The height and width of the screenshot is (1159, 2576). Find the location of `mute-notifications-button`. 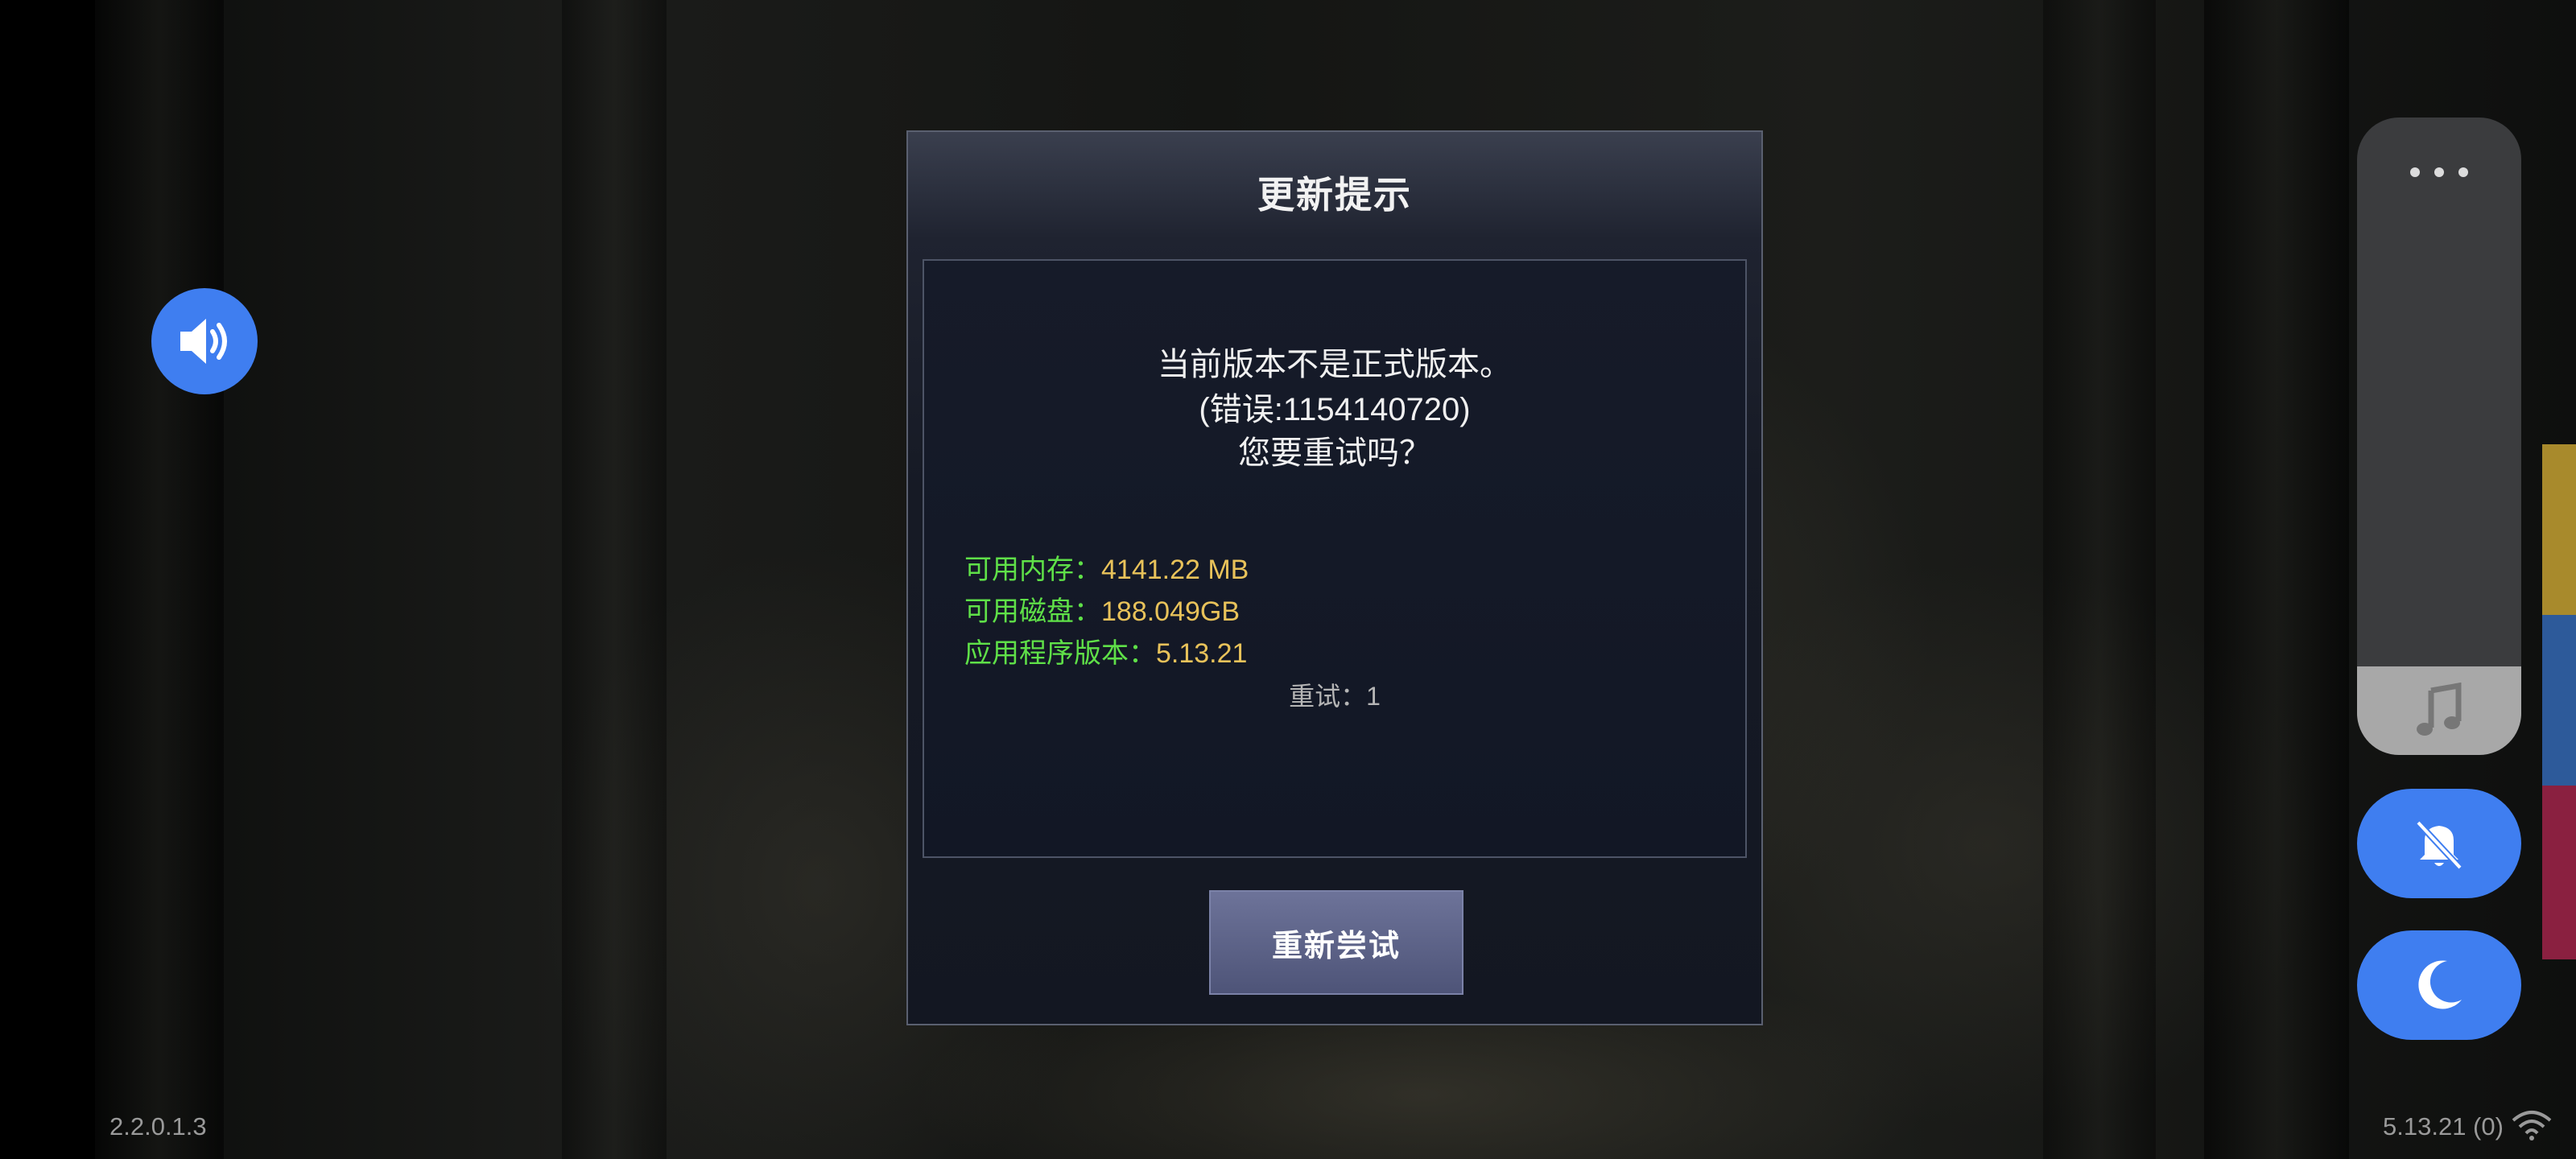

mute-notifications-button is located at coordinates (2439, 843).